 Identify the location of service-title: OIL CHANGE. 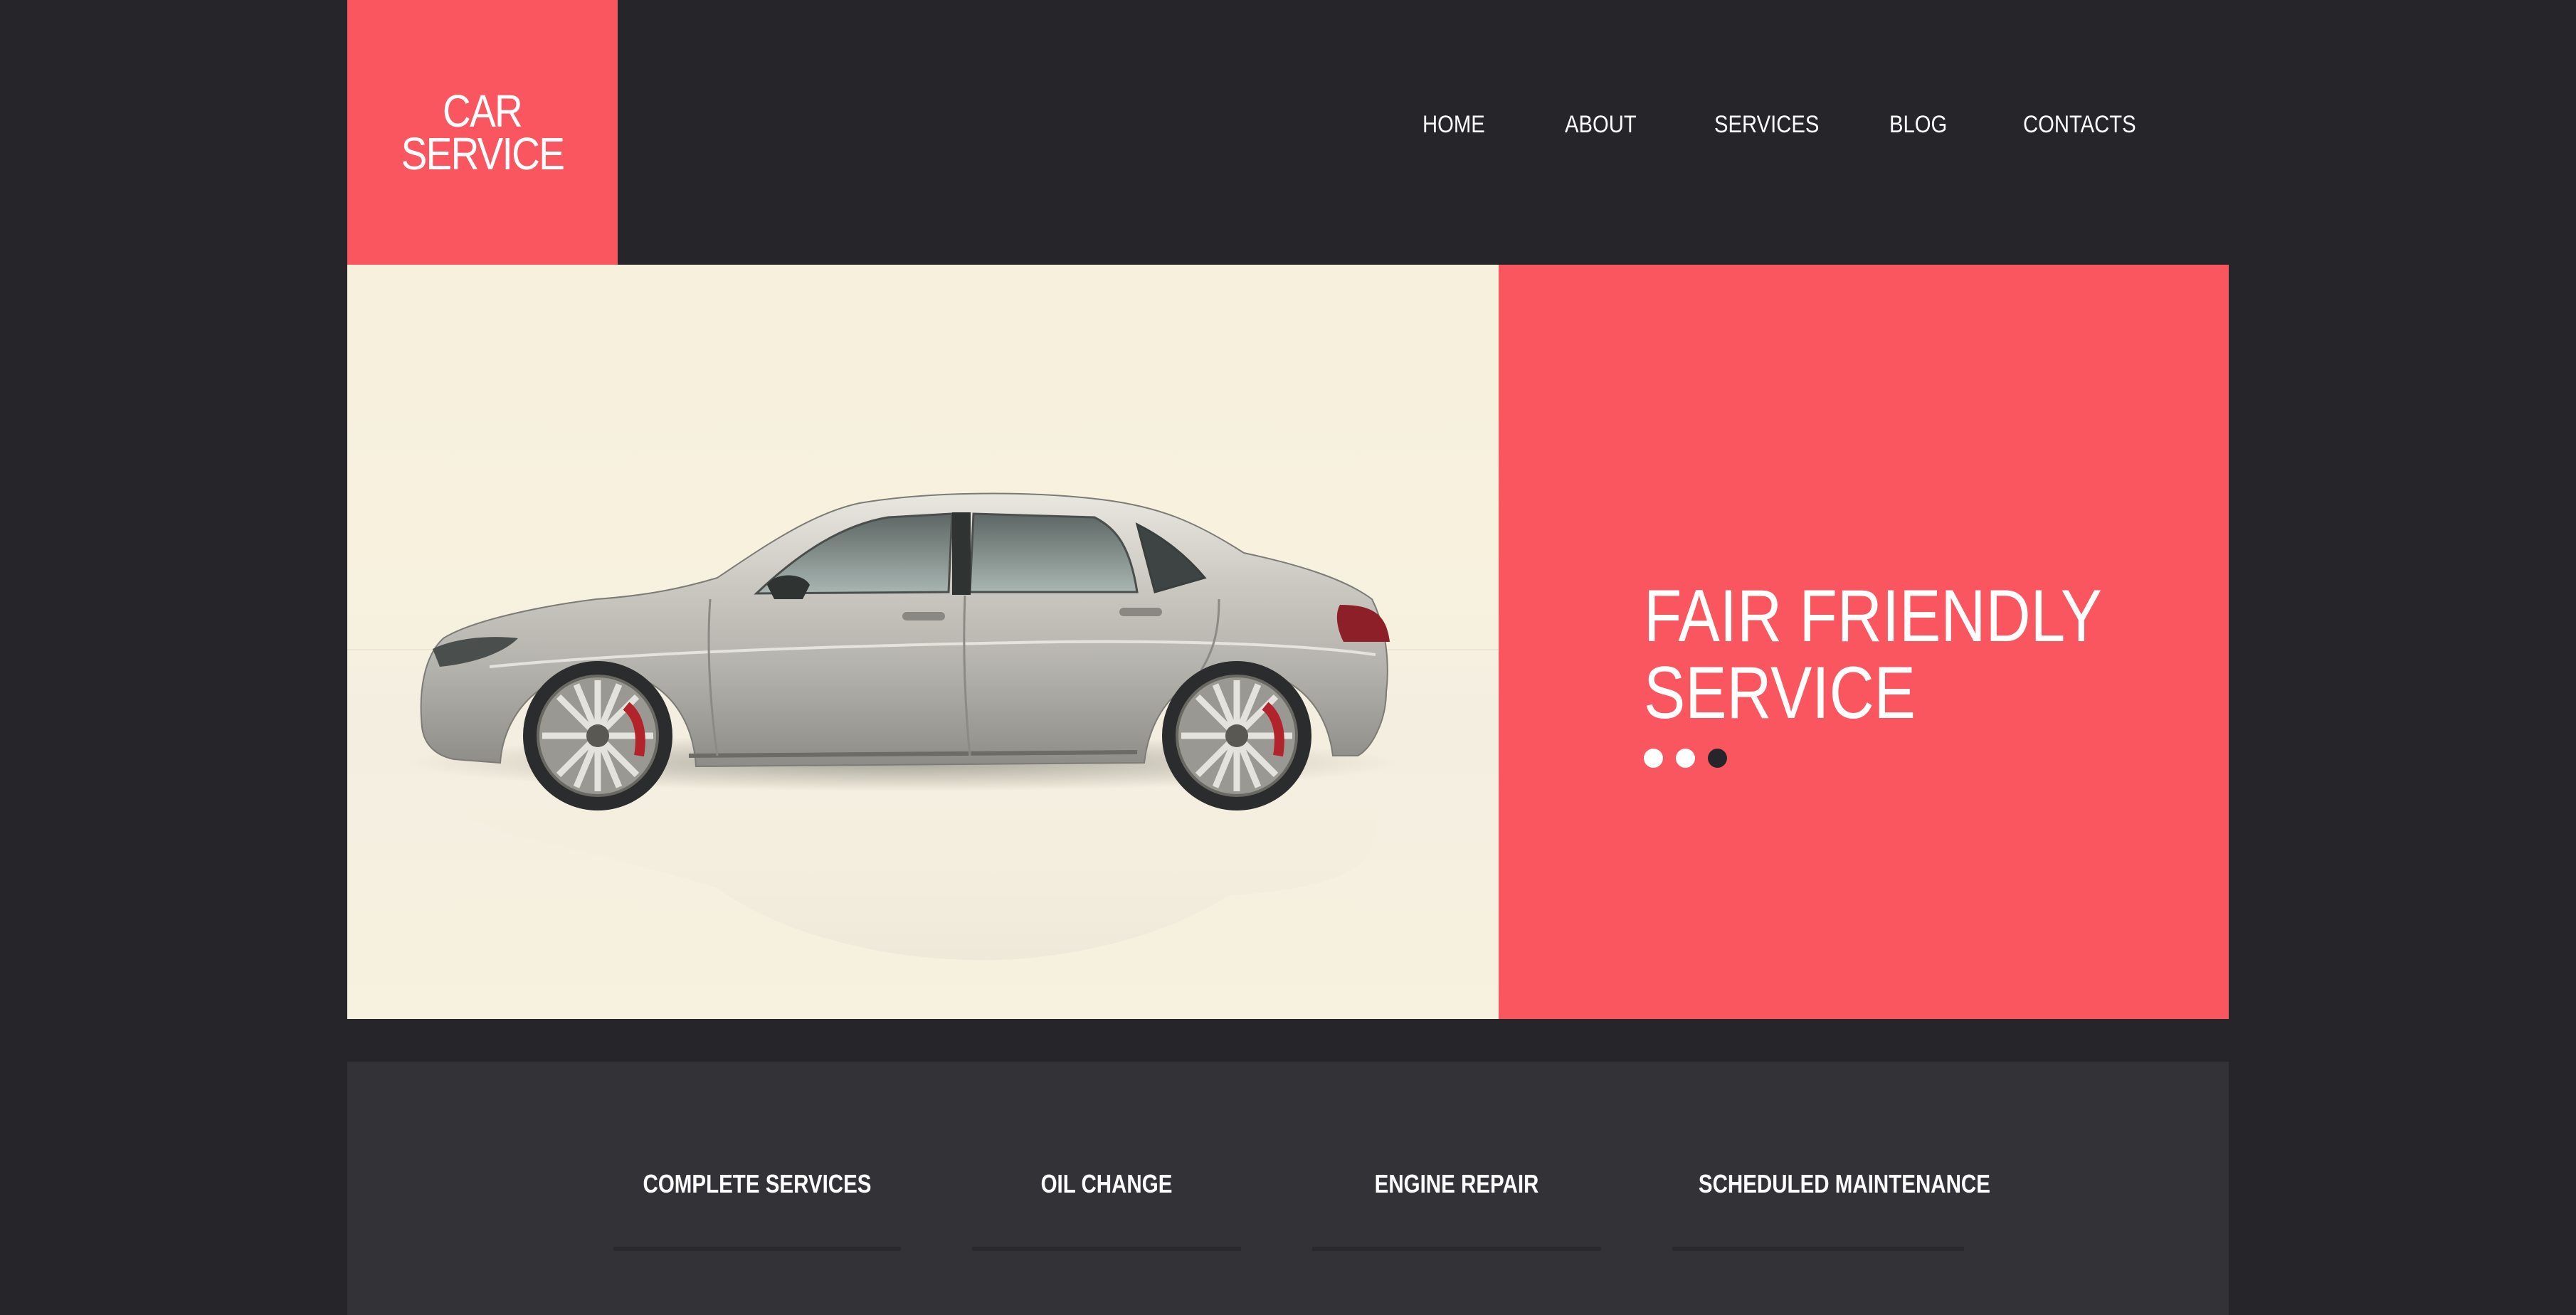
(1106, 1184).